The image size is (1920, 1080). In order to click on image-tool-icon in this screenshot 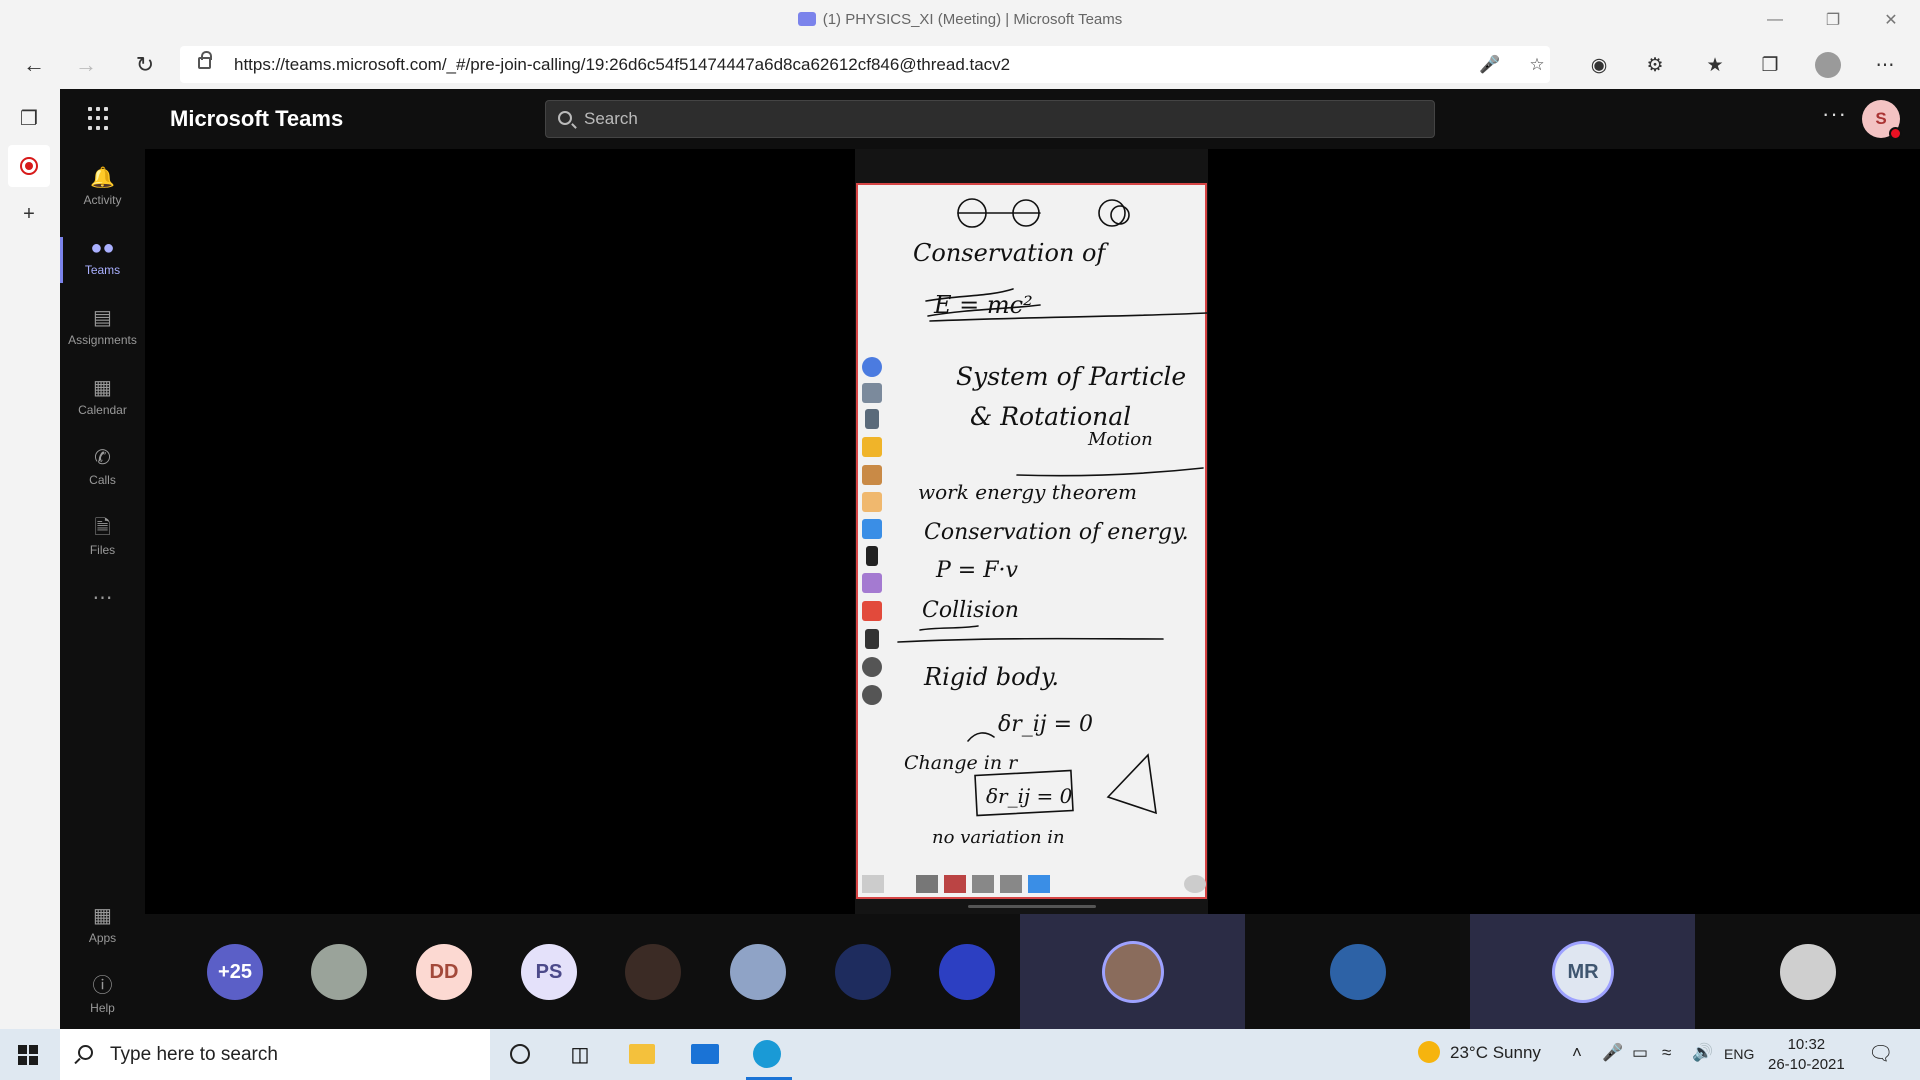, I will do `click(873, 884)`.